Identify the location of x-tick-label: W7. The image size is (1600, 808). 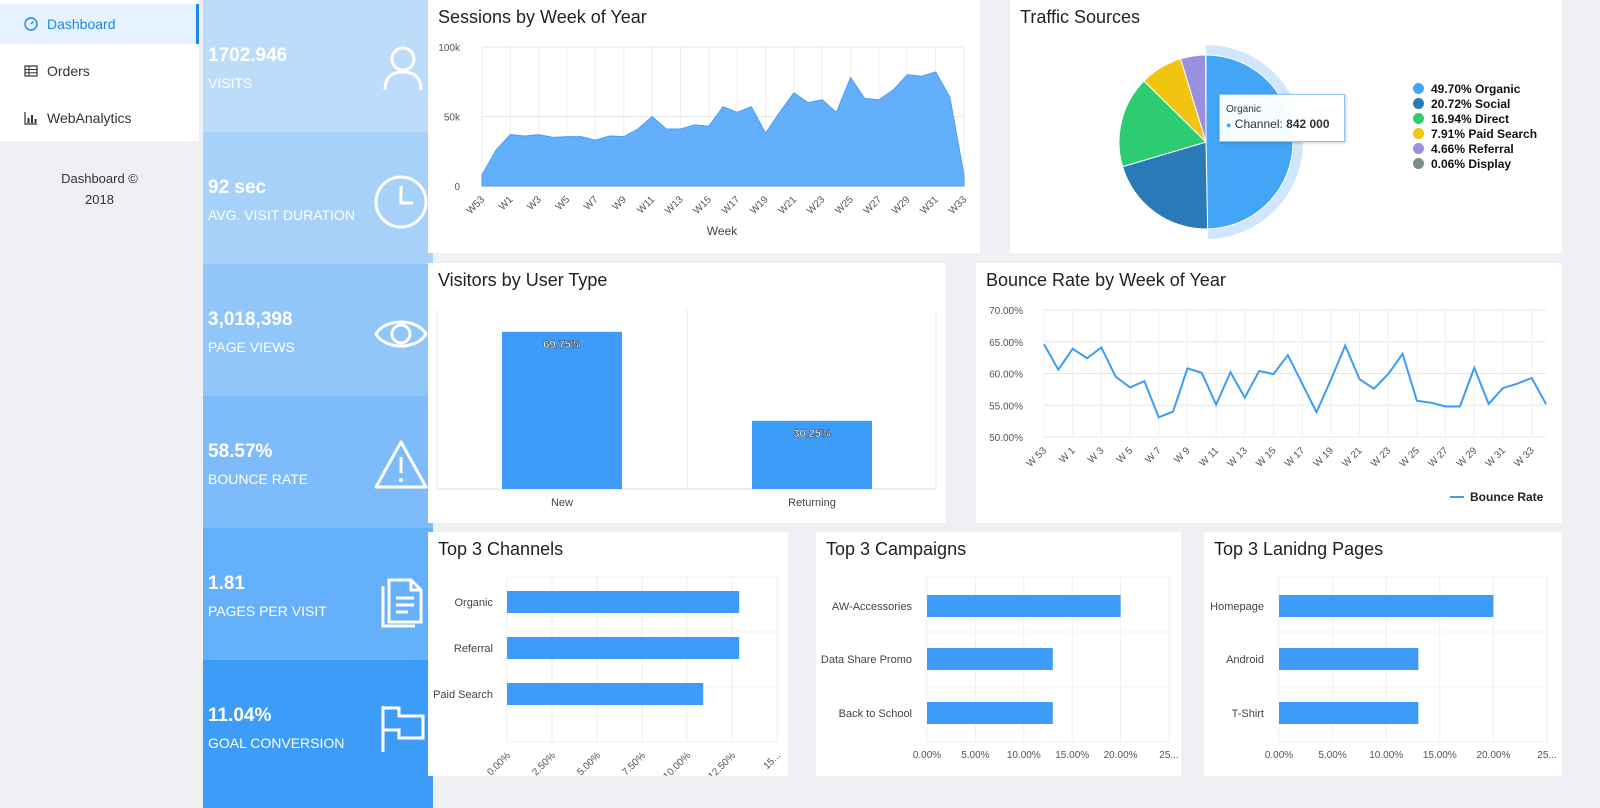
(591, 203).